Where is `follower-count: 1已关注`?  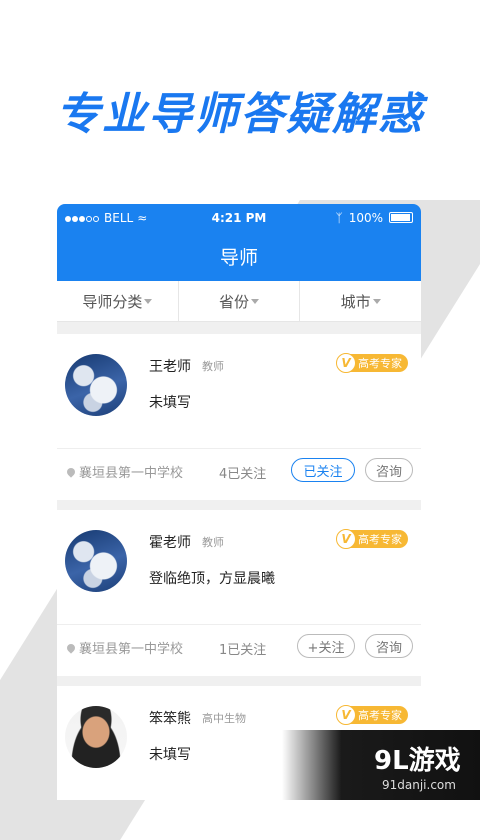
follower-count: 1已关注 is located at coordinates (243, 650).